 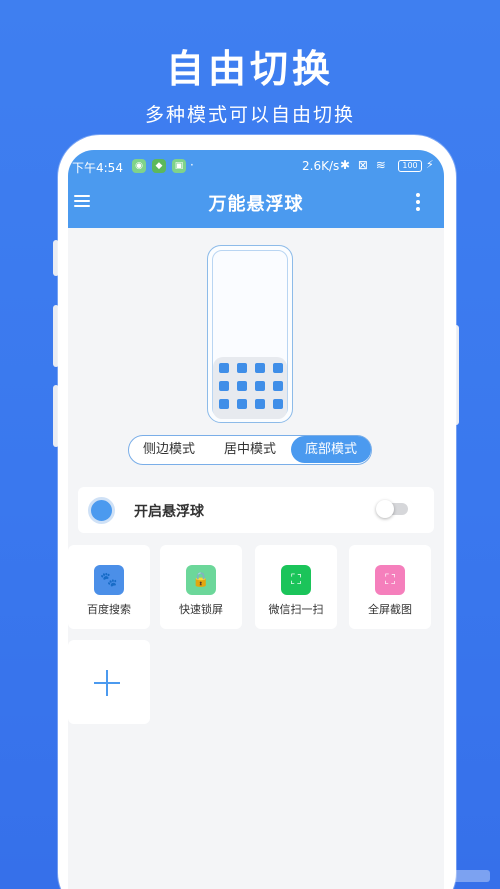 What do you see at coordinates (169, 512) in the screenshot?
I see `float-ball-label: 开启悬浮球` at bounding box center [169, 512].